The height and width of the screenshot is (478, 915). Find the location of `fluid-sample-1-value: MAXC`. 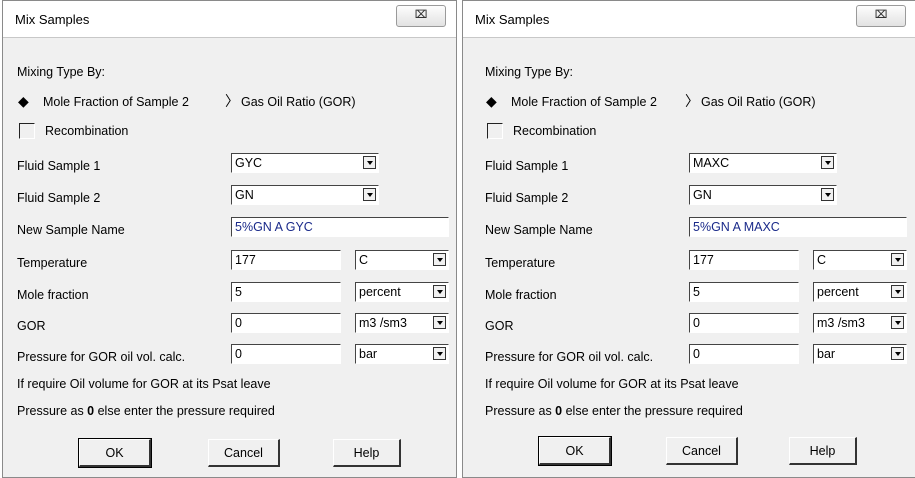

fluid-sample-1-value: MAXC is located at coordinates (763, 163).